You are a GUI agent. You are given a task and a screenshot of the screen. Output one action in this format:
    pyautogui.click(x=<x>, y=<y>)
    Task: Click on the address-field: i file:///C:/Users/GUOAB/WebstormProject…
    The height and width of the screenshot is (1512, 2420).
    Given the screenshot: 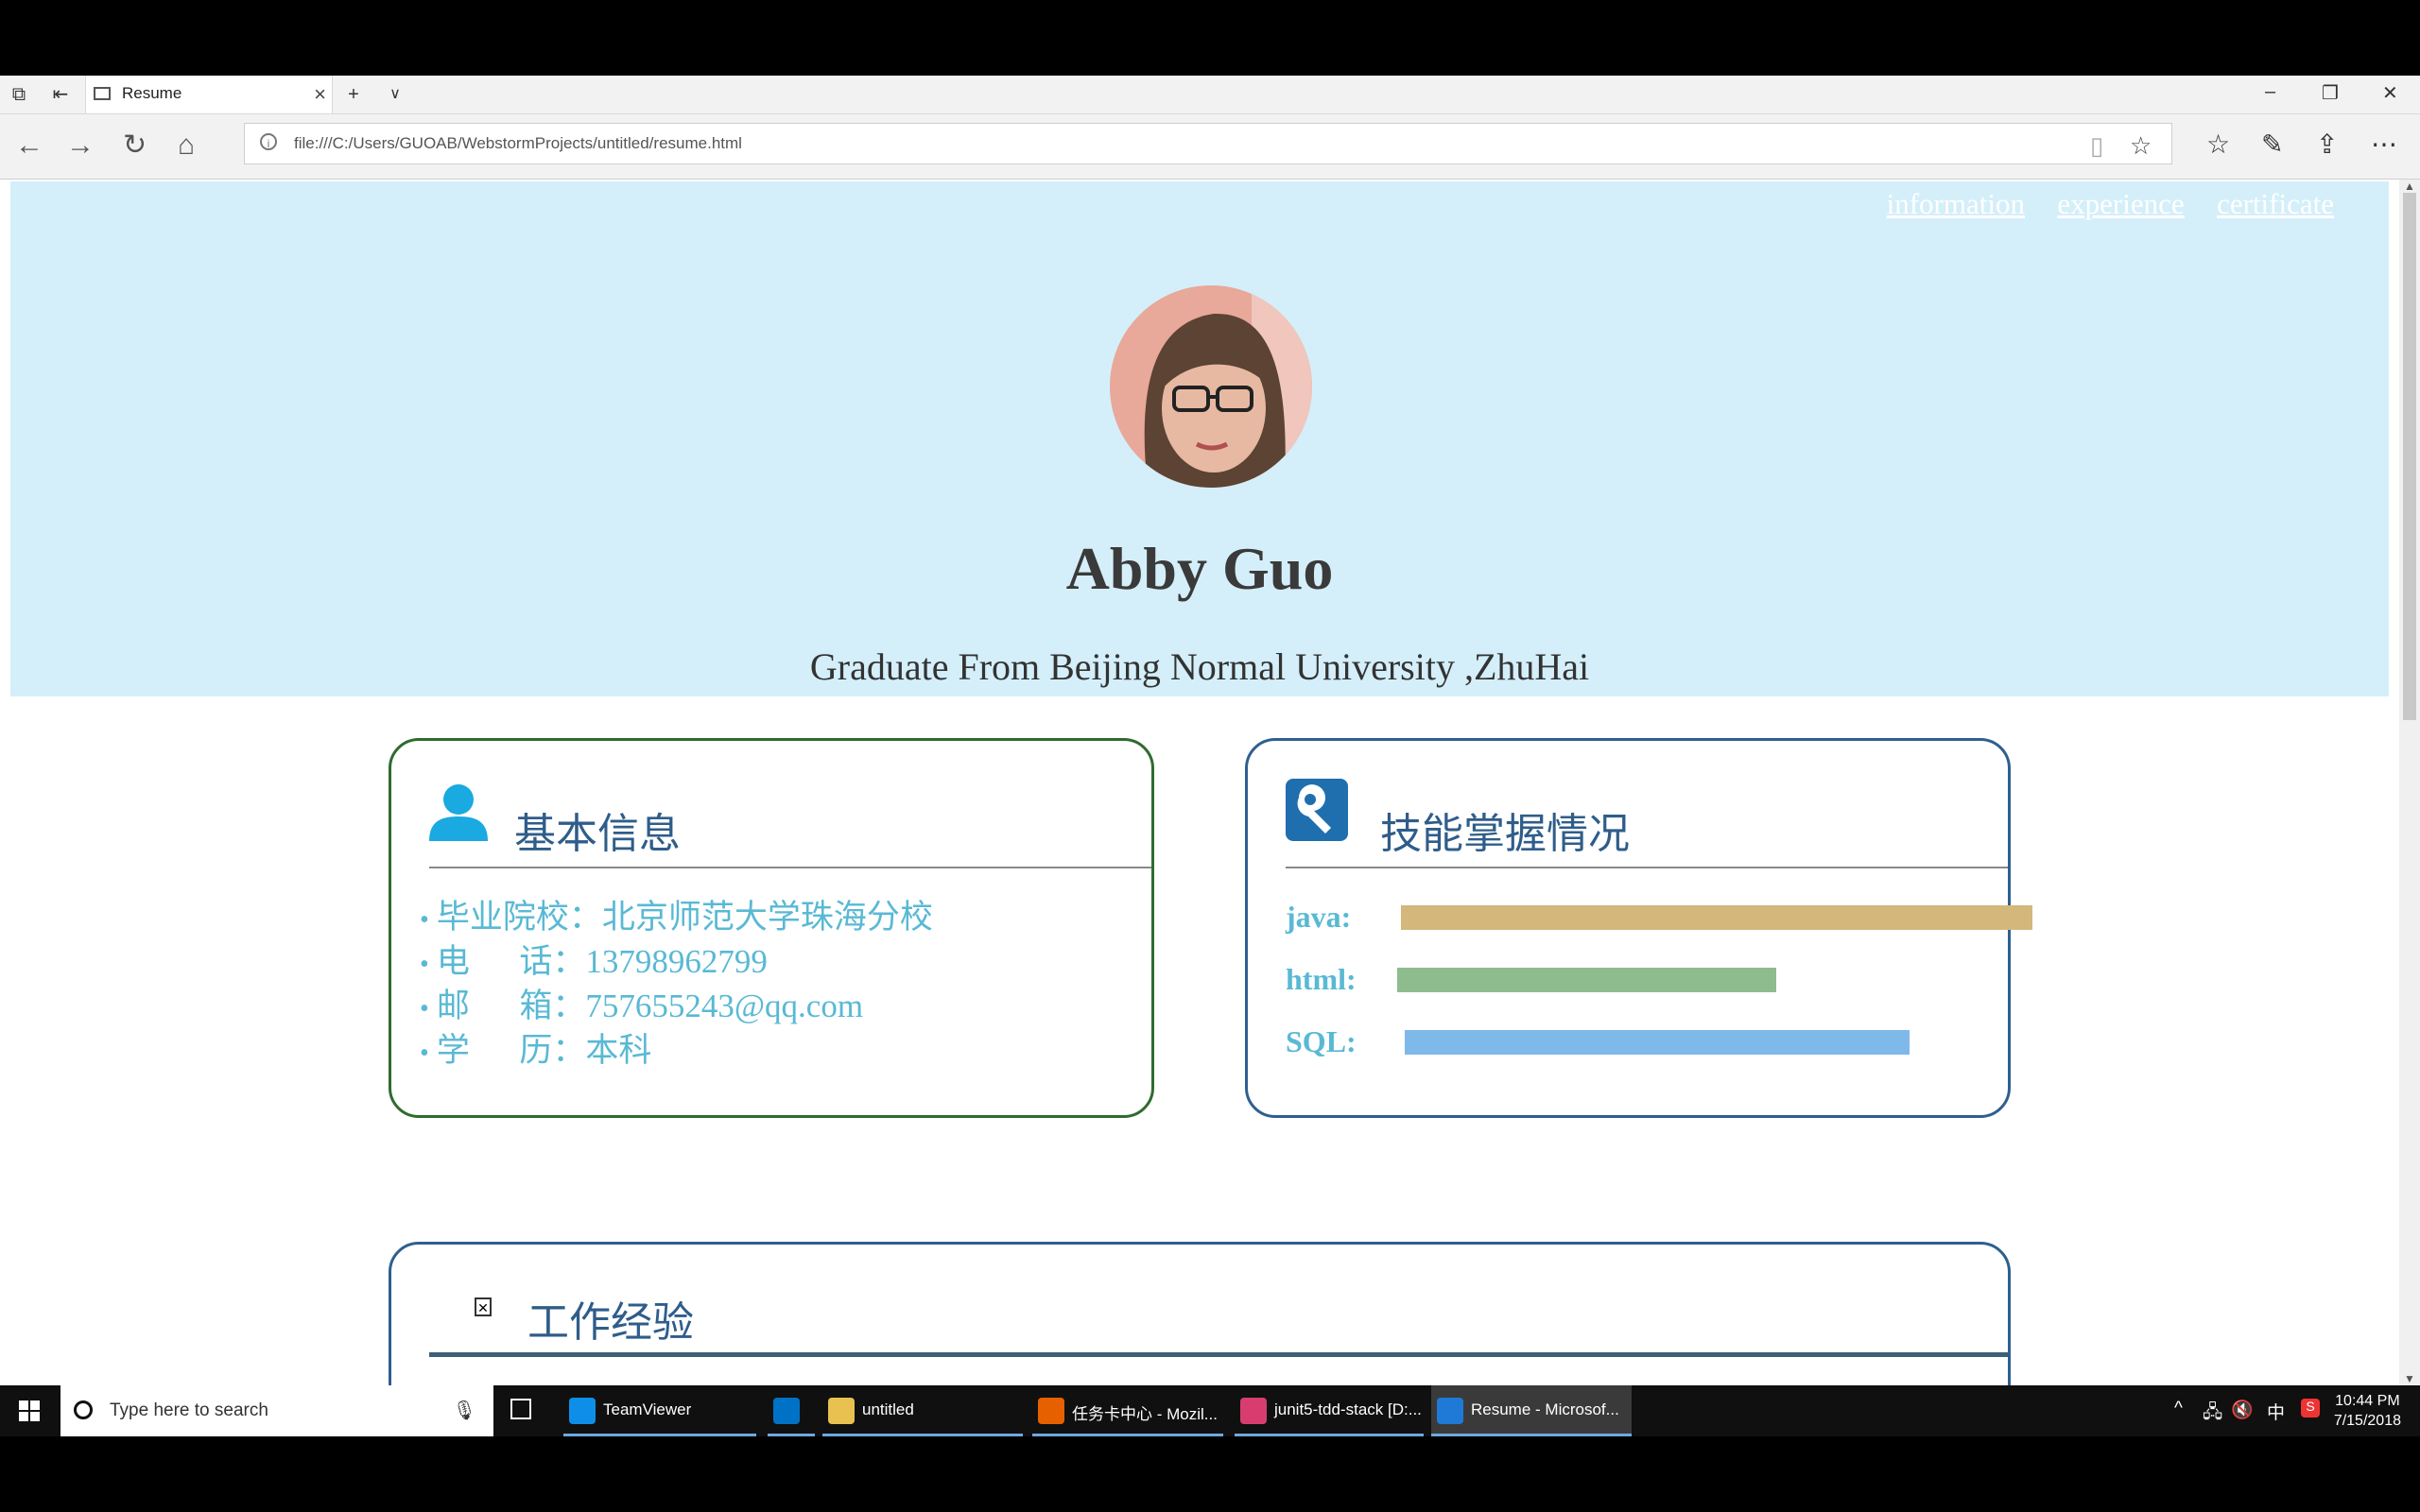 What is the action you would take?
    pyautogui.click(x=1208, y=143)
    